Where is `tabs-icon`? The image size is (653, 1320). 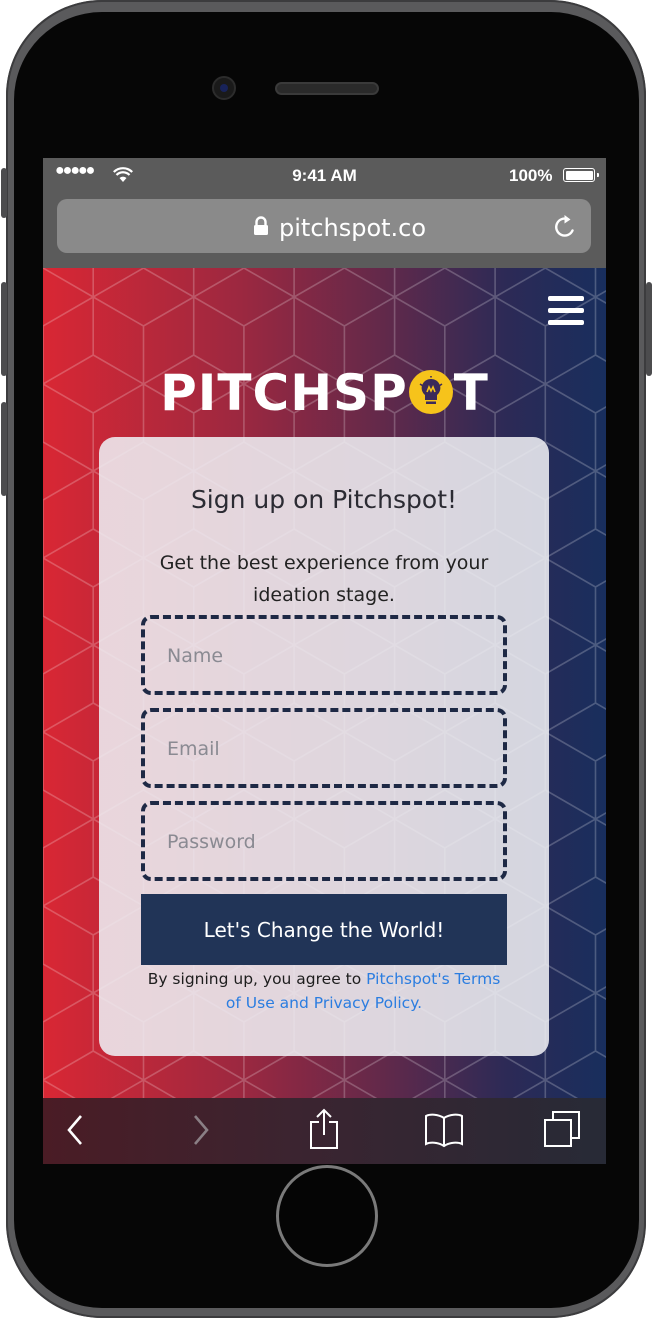 tabs-icon is located at coordinates (562, 1129).